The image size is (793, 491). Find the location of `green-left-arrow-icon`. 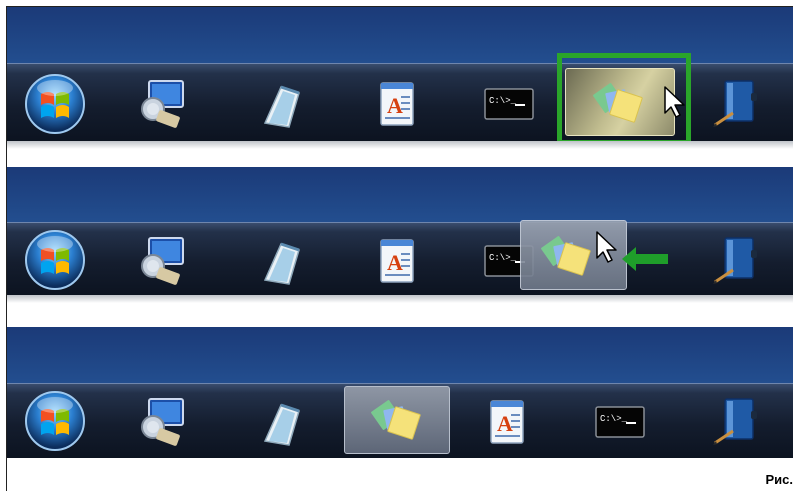

green-left-arrow-icon is located at coordinates (645, 259).